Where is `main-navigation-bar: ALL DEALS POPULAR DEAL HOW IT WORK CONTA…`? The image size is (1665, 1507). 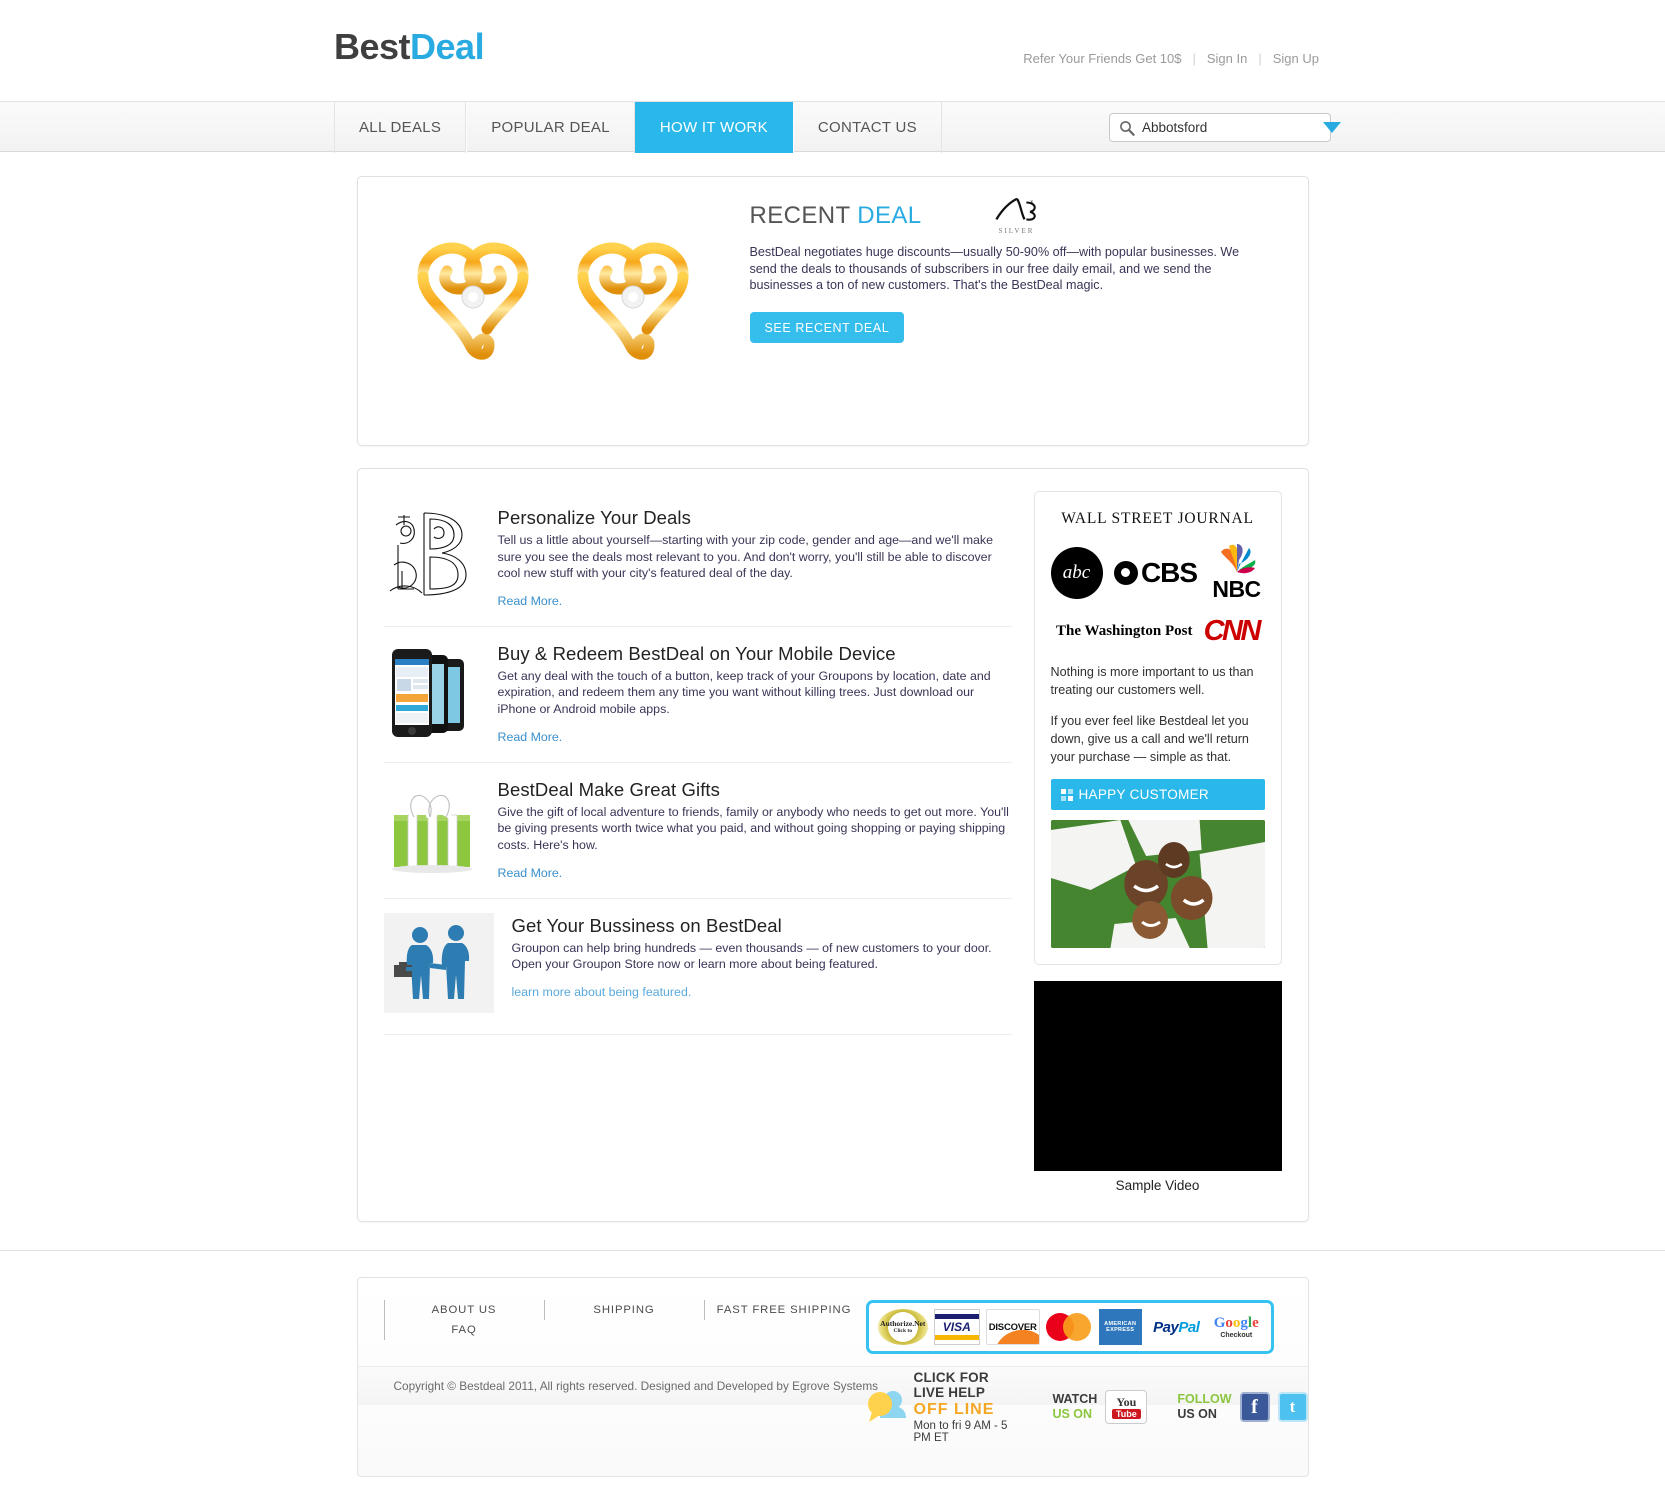
main-navigation-bar: ALL DEALS POPULAR DEAL HOW IT WORK CONTA… is located at coordinates (832, 127).